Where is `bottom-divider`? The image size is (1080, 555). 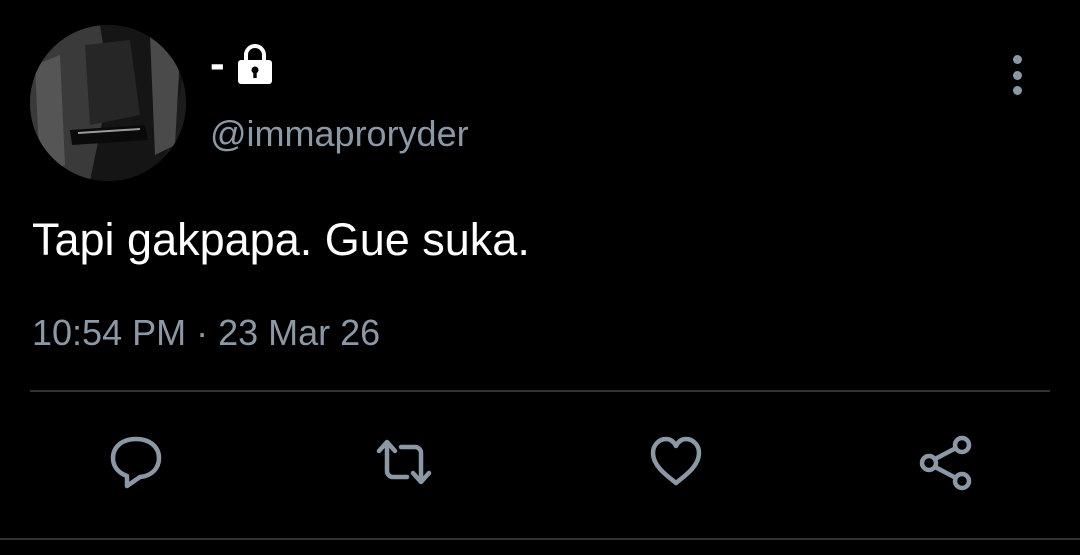
bottom-divider is located at coordinates (540, 539).